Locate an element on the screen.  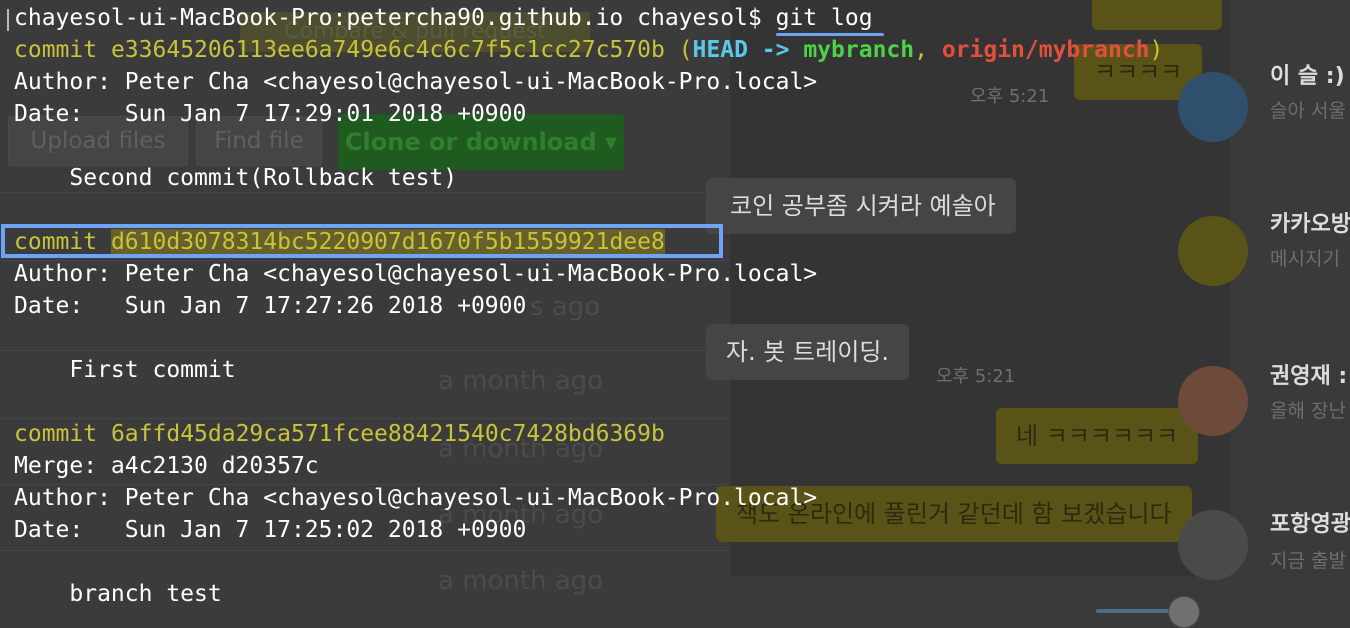
branch-ref: mybranch is located at coordinates (859, 50).